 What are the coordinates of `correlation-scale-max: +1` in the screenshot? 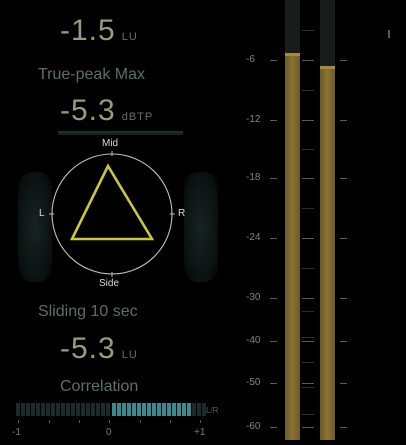 It's located at (200, 432).